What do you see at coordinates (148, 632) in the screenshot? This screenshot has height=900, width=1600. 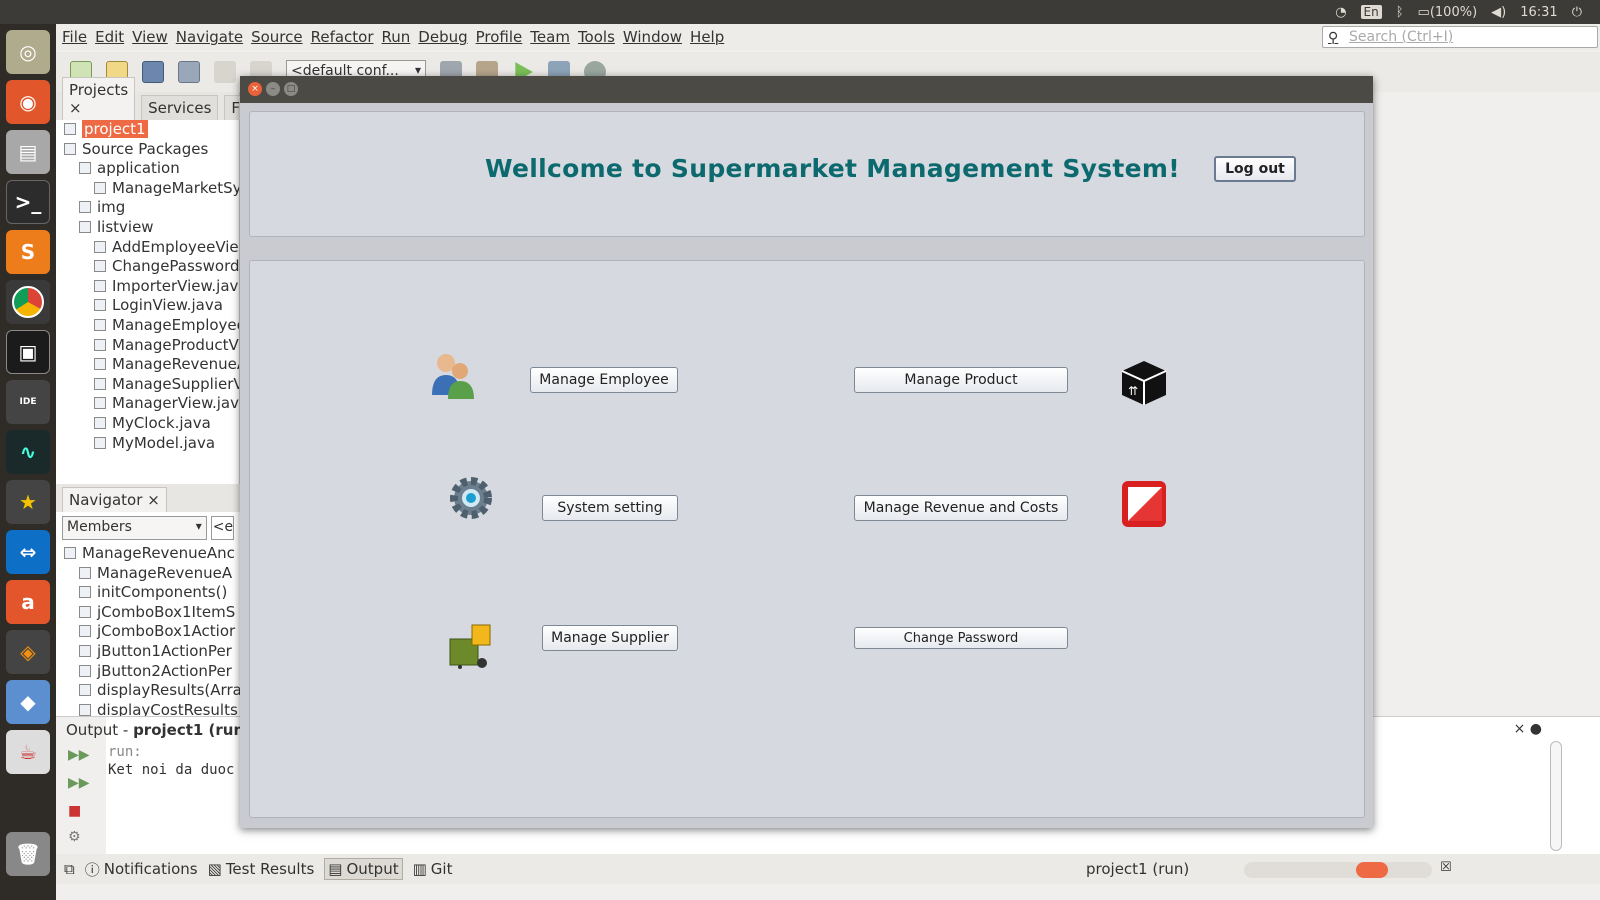 I see `navigator-tree-node: jComboBox1Actior` at bounding box center [148, 632].